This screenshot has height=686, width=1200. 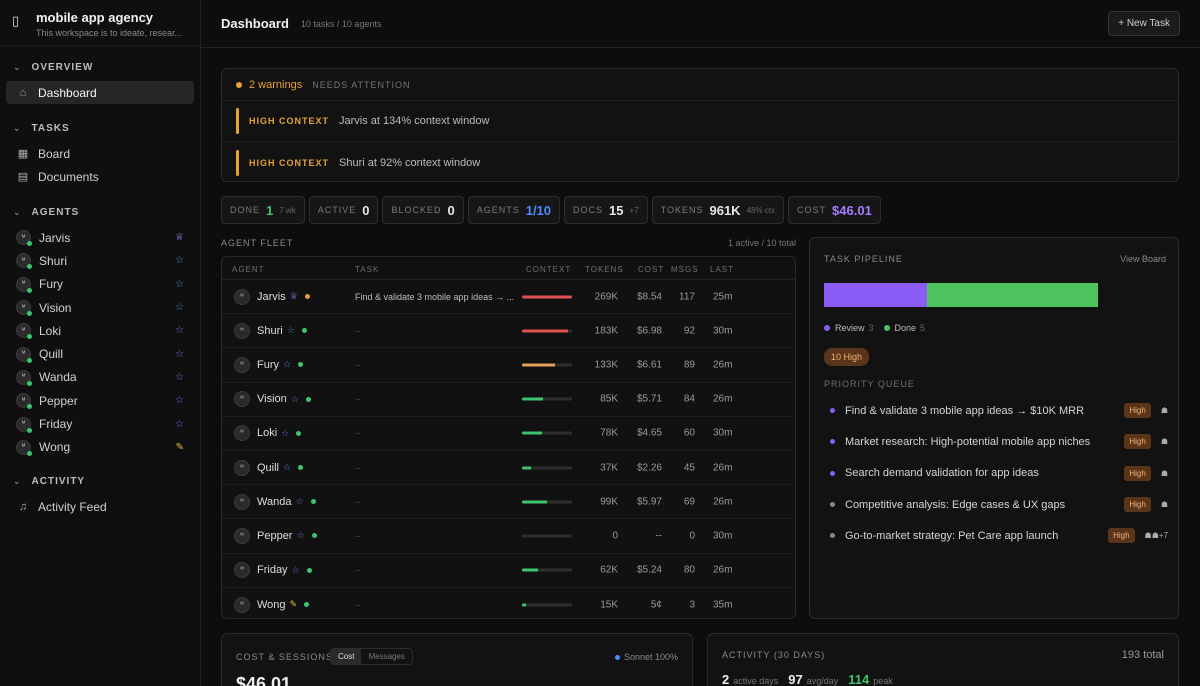 I want to click on sidebar-item-board: ▦ Board, so click(x=100, y=153).